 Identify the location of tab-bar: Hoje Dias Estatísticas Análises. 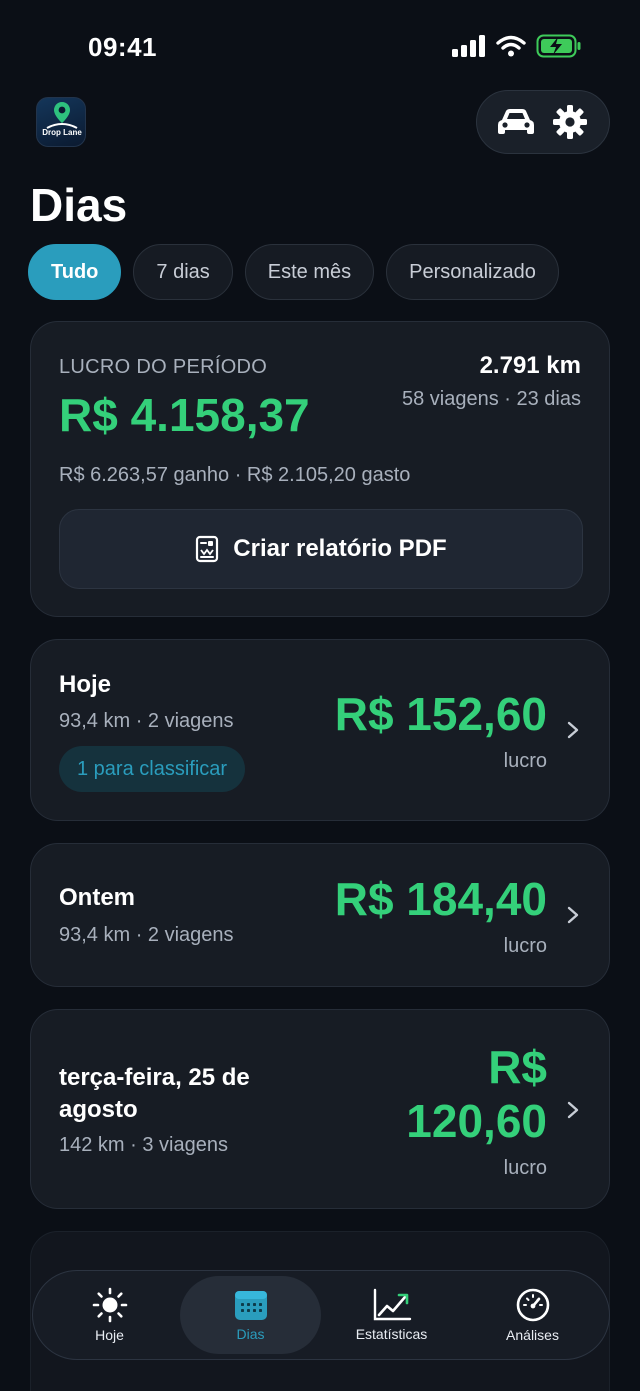
(321, 1315).